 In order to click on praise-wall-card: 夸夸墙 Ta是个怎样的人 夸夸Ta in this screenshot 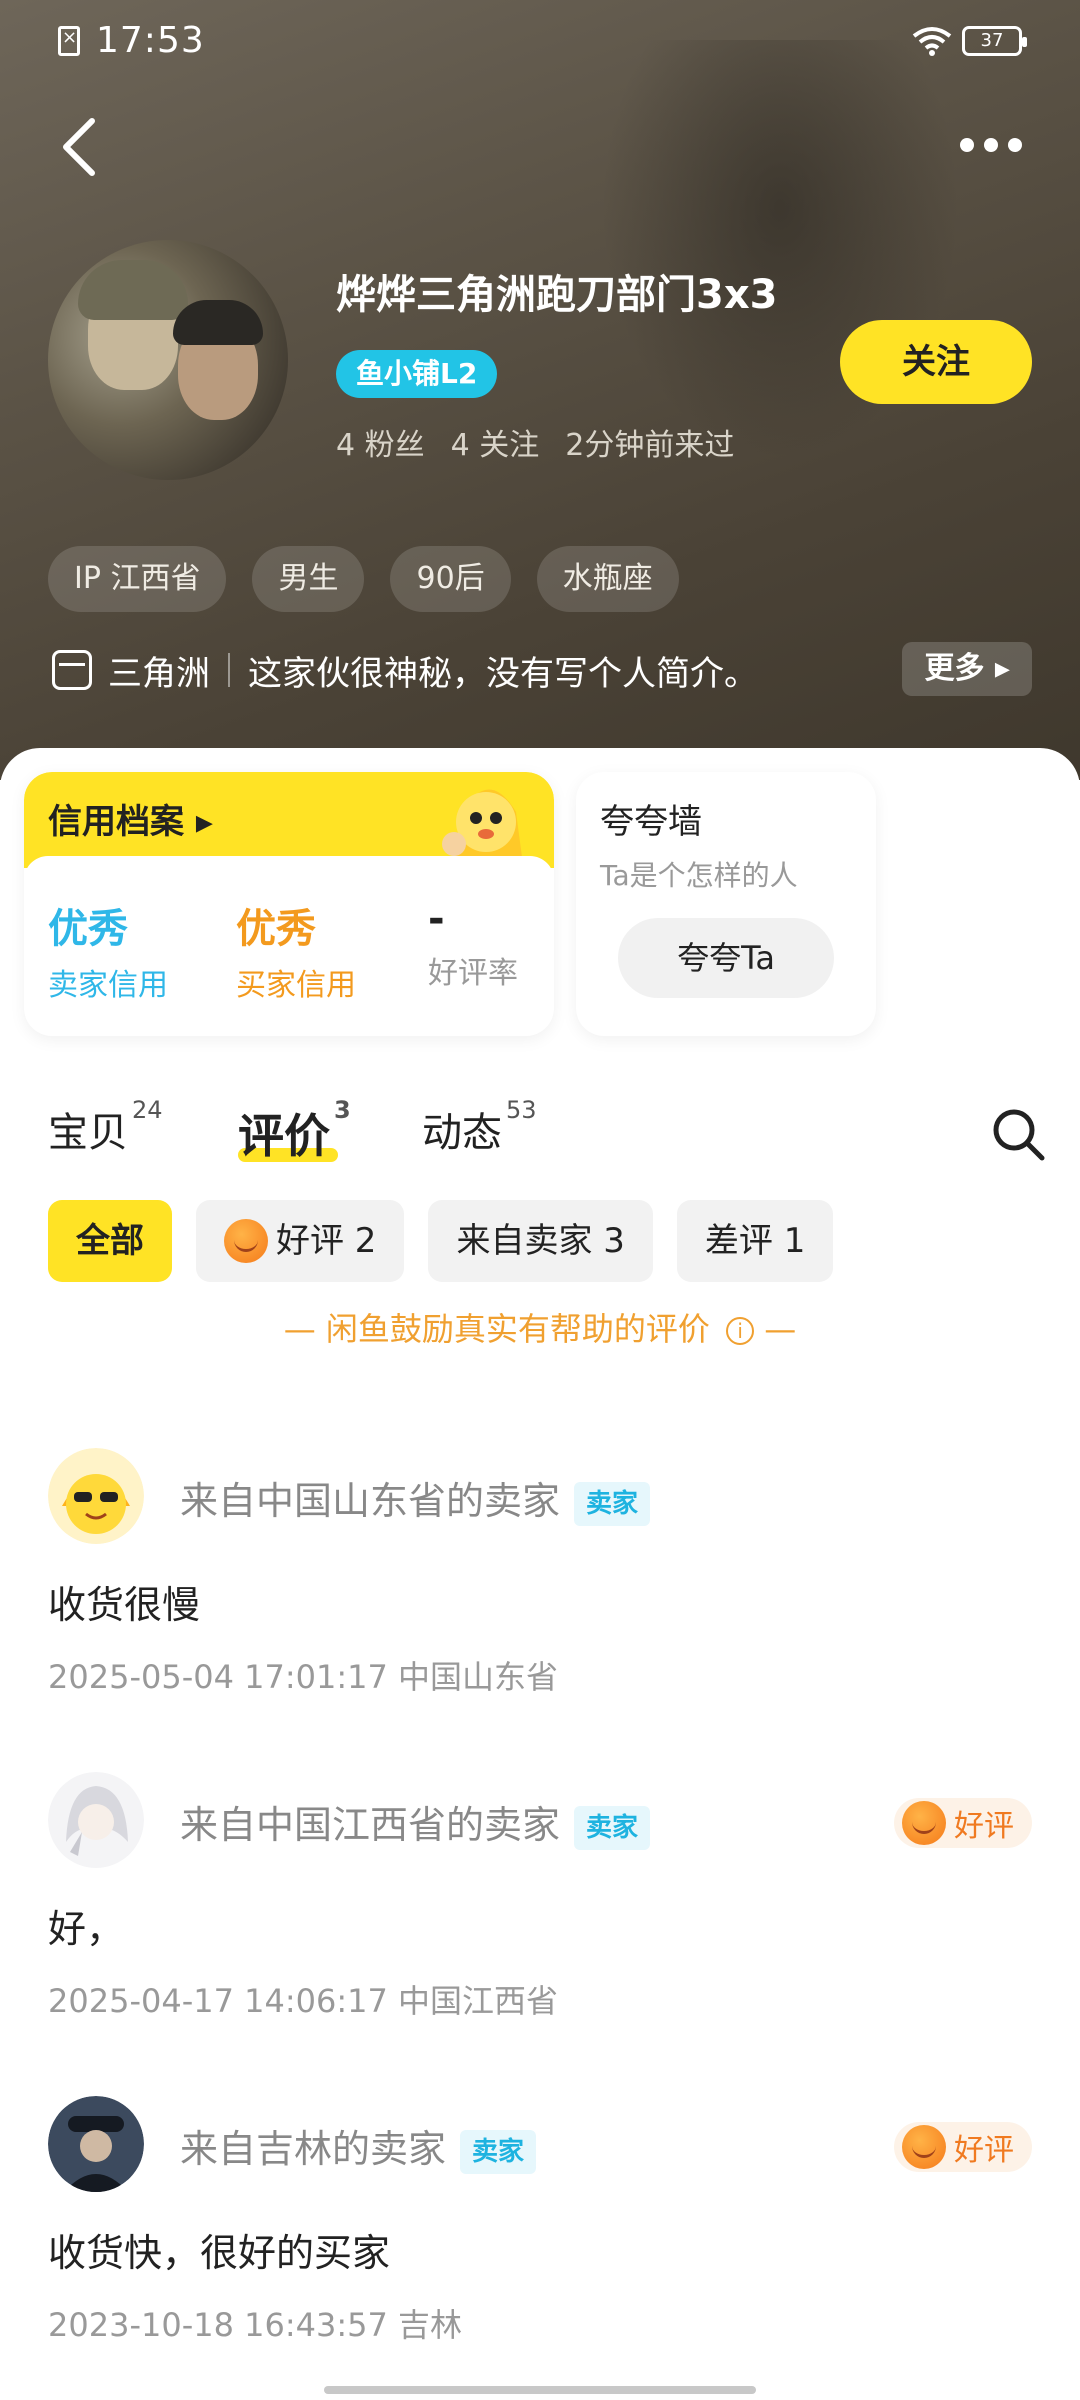, I will do `click(726, 904)`.